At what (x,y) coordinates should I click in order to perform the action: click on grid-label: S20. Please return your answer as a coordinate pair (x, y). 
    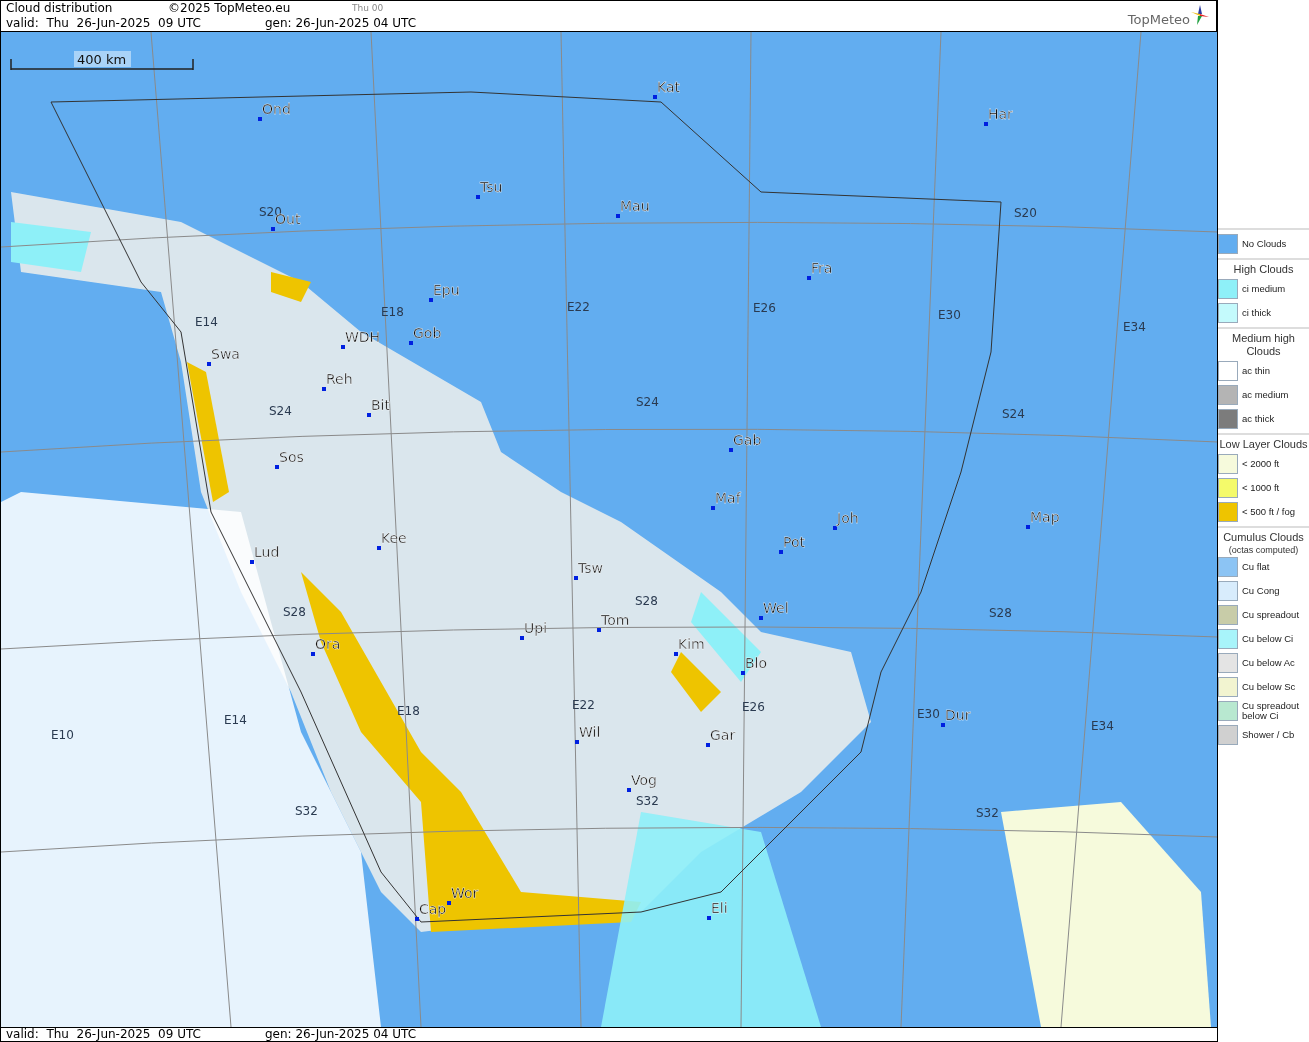
    Looking at the image, I should click on (1025, 213).